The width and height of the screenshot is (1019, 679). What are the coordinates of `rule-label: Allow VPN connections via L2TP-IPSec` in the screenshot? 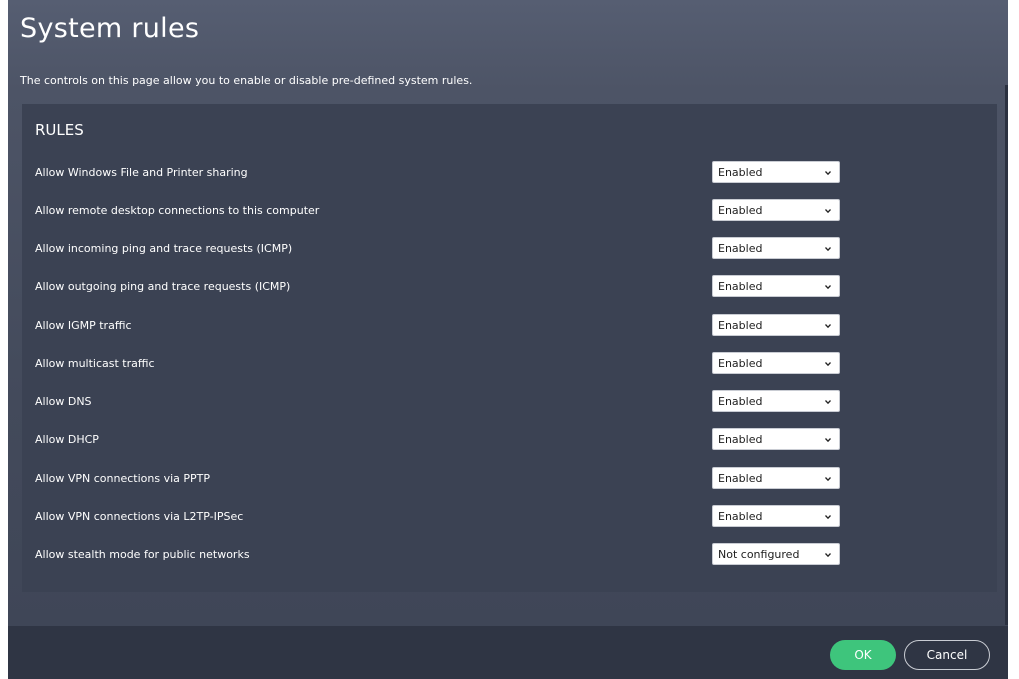 It's located at (139, 516).